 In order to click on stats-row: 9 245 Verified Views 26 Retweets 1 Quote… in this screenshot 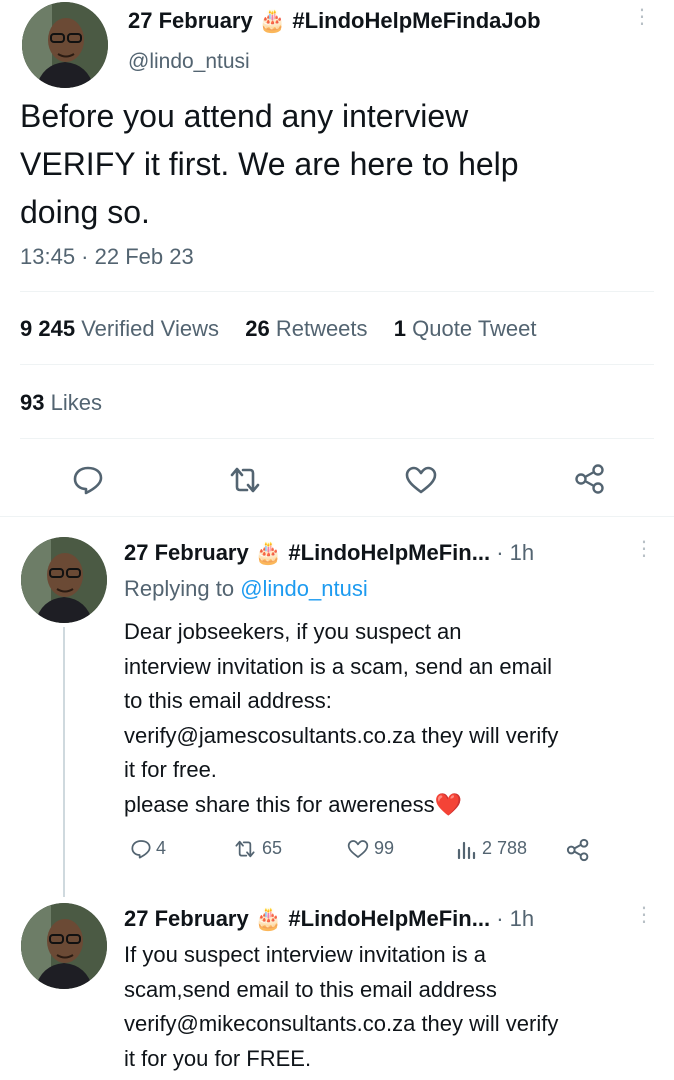, I will do `click(278, 329)`.